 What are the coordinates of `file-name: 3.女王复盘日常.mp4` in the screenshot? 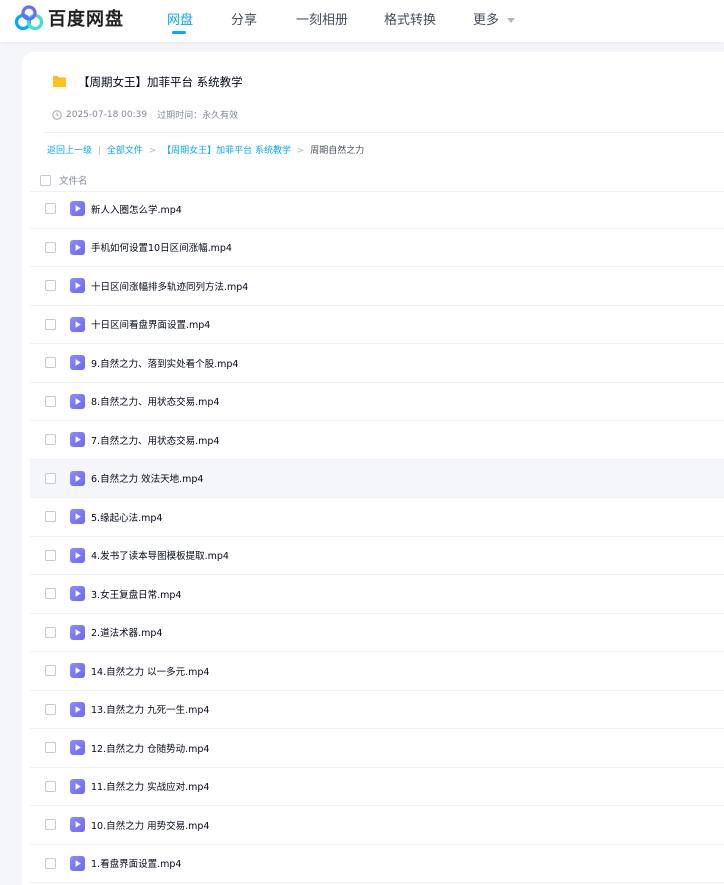 It's located at (136, 594).